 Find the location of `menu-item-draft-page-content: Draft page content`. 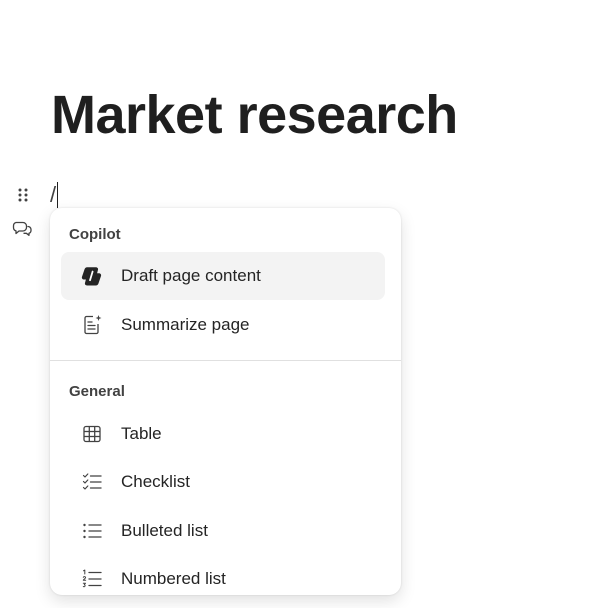

menu-item-draft-page-content: Draft page content is located at coordinates (223, 276).